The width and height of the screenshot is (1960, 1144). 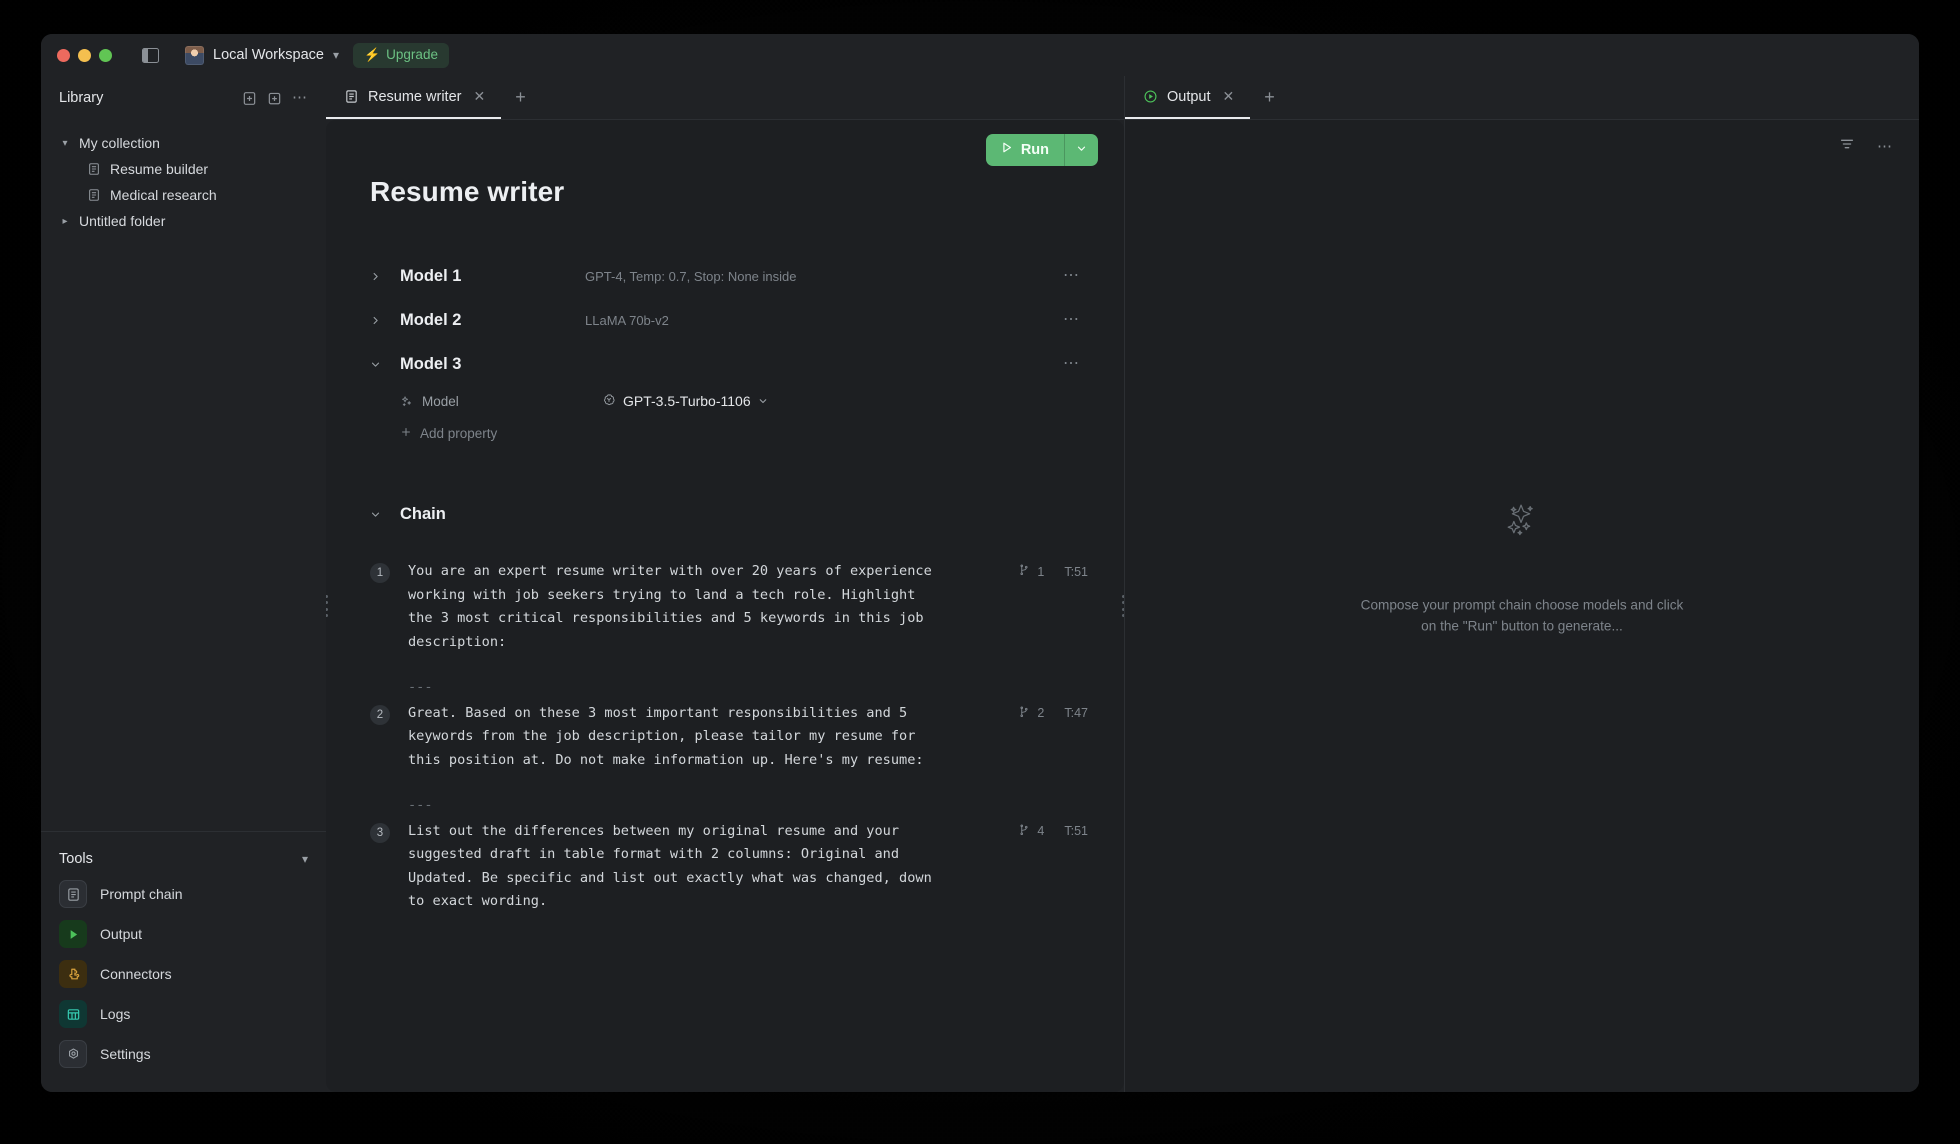 I want to click on new-output-tab-button: +, so click(x=1269, y=97).